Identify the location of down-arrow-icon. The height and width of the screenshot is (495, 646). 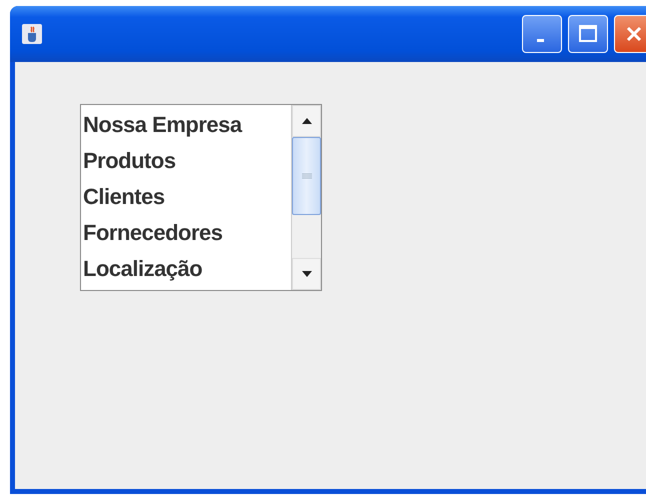
(307, 274).